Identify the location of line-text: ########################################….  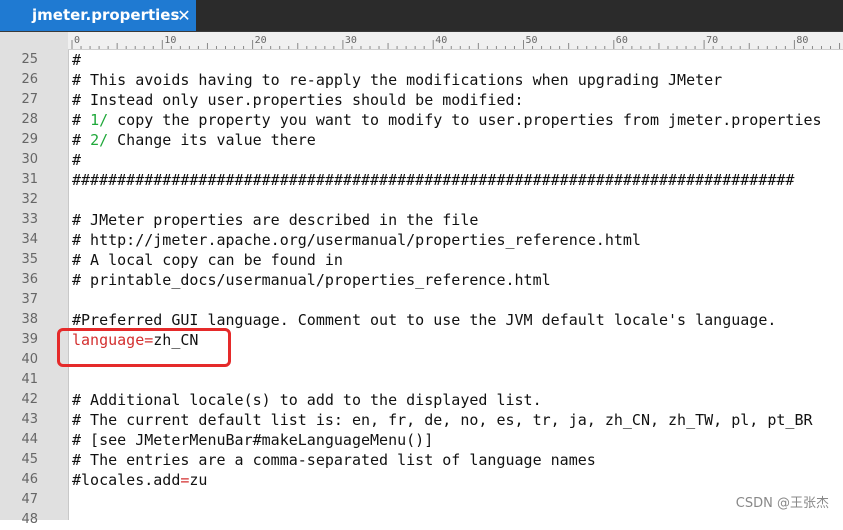
(433, 180).